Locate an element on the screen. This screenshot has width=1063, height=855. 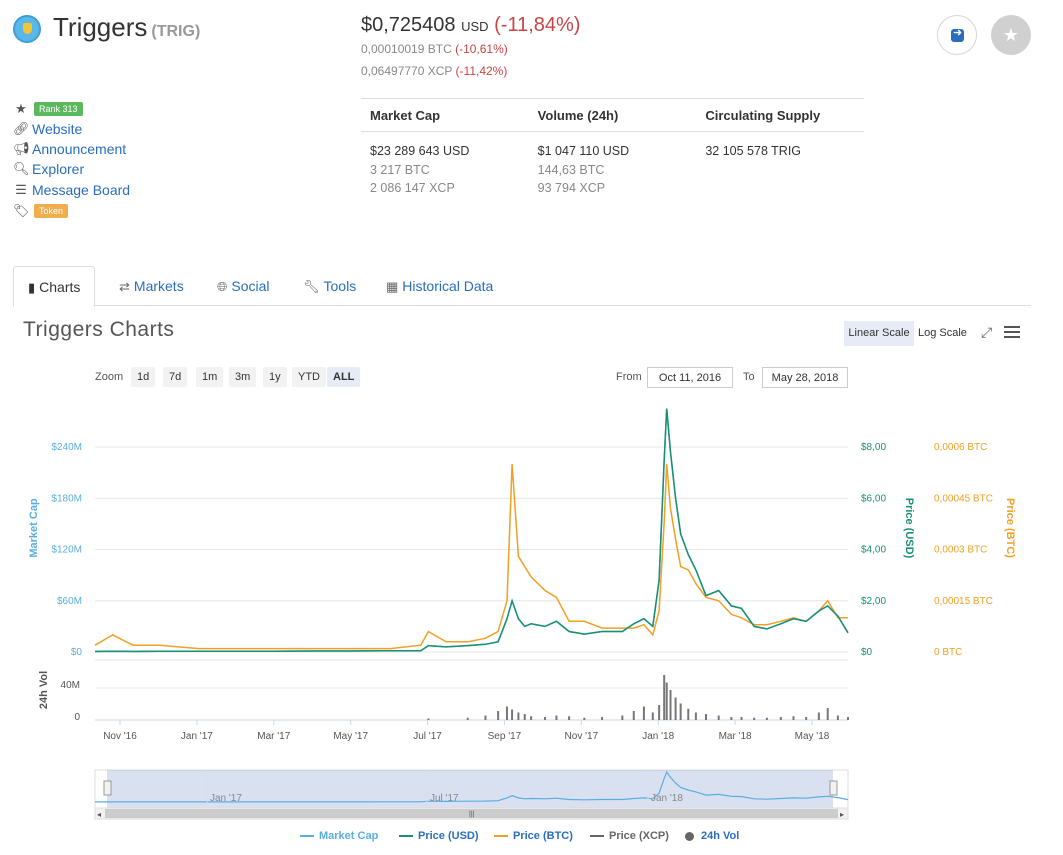
tab-historical-data-label: Historical Data is located at coordinates (448, 286).